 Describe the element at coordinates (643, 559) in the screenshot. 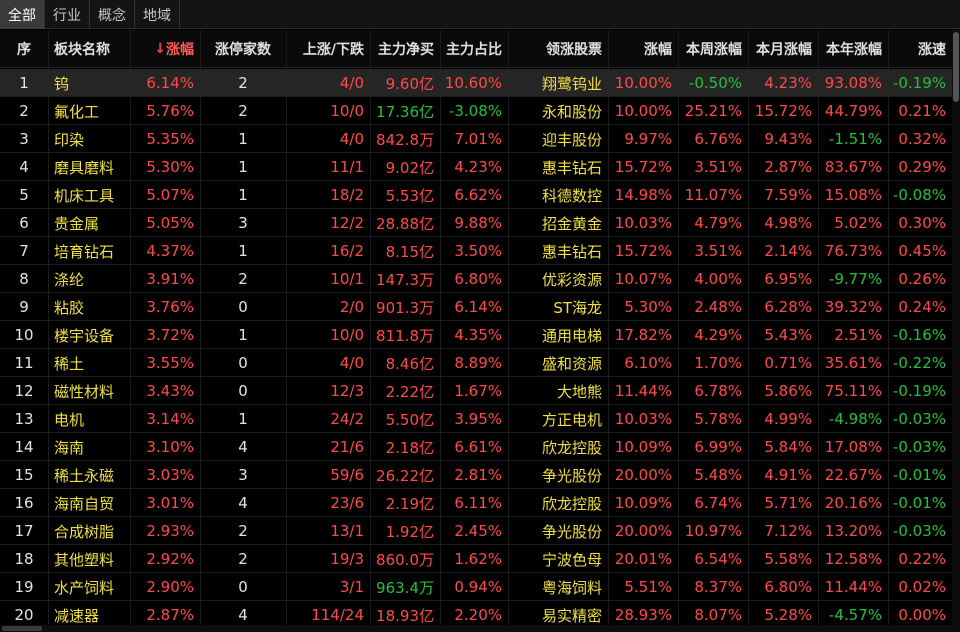

I see `cell-leader_chg: 20.01%` at that location.